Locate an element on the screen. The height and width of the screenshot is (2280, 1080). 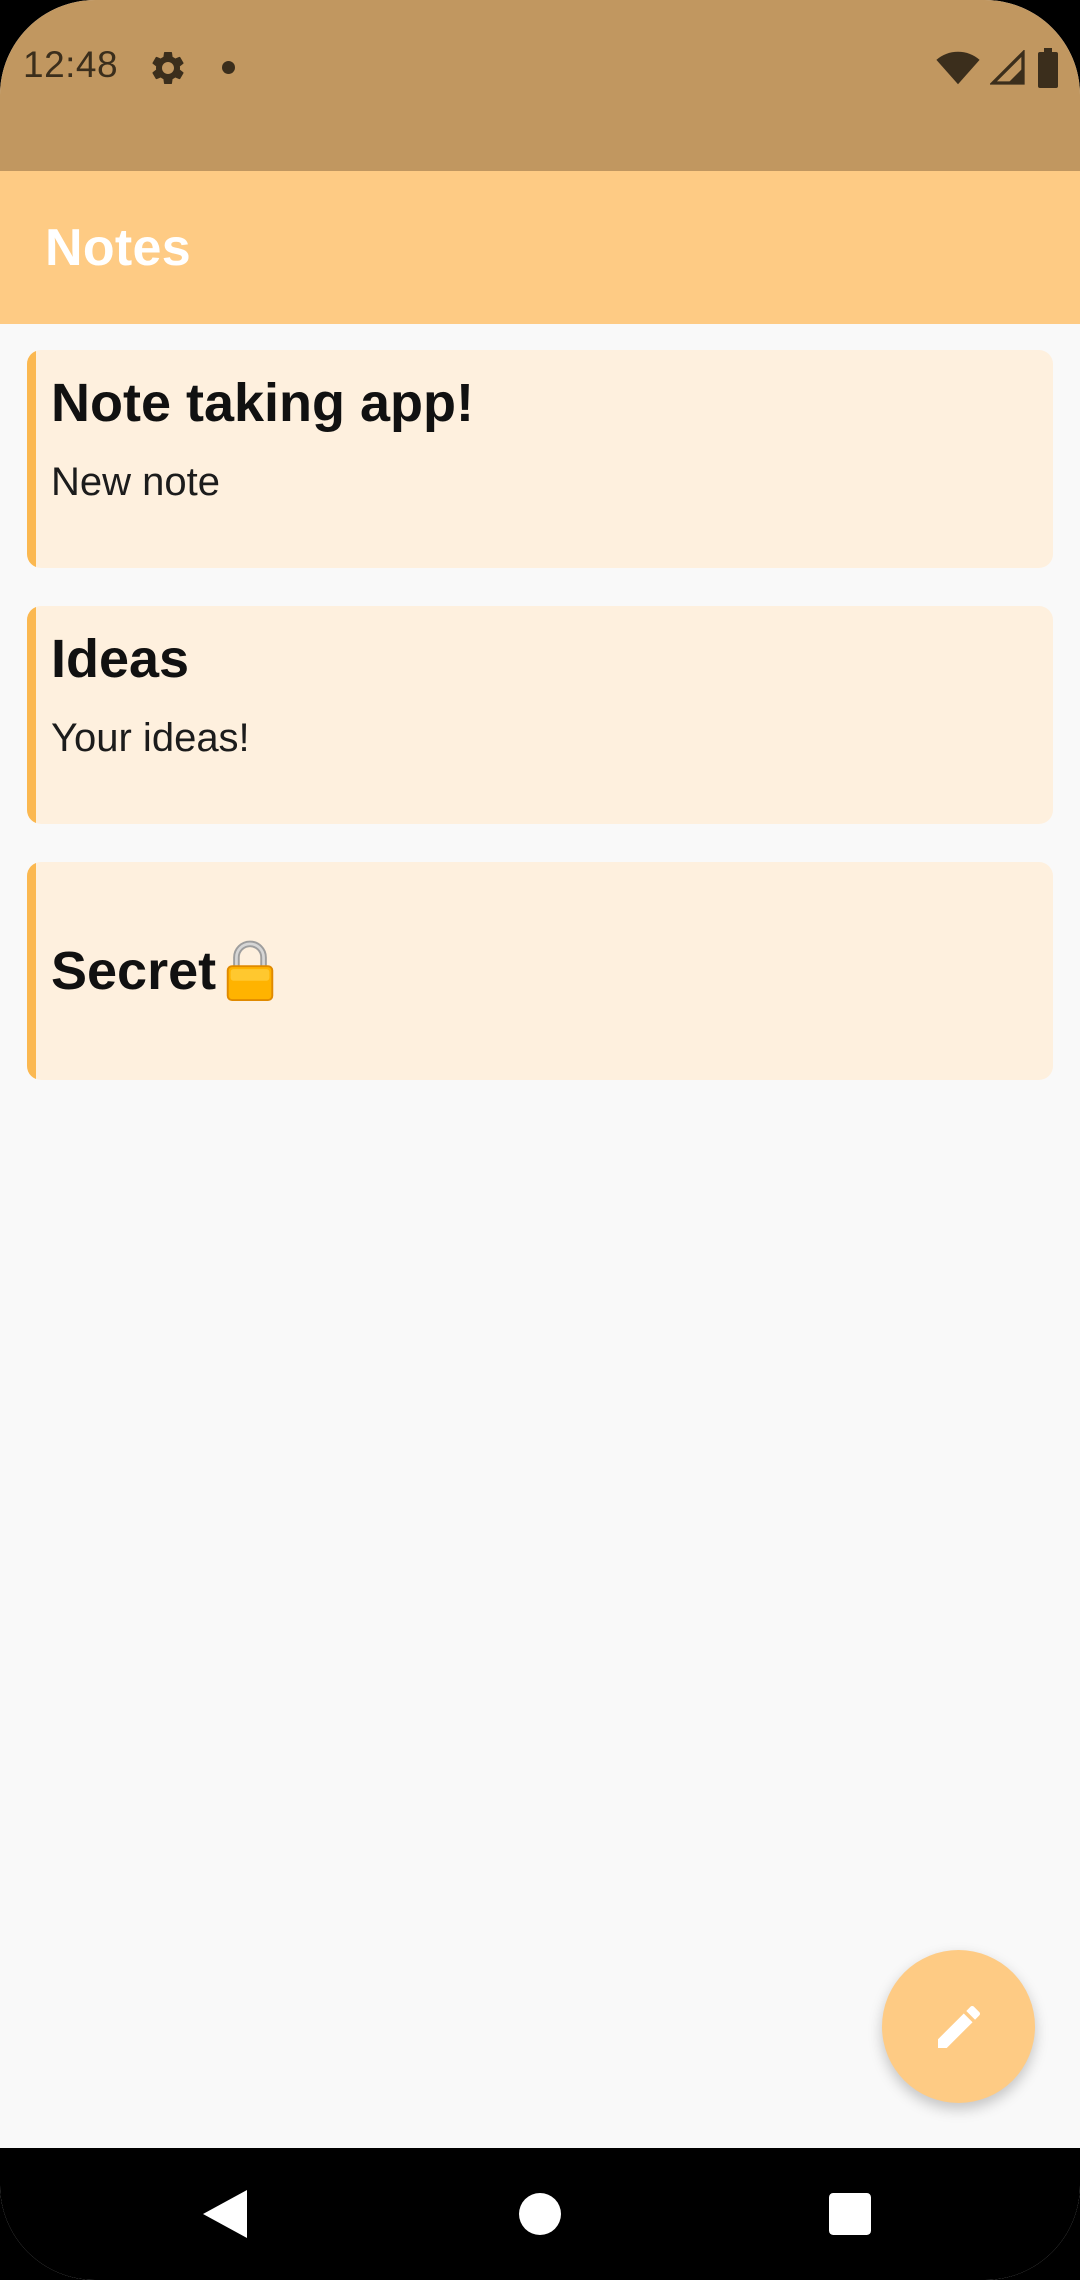
wifi-icon is located at coordinates (958, 68).